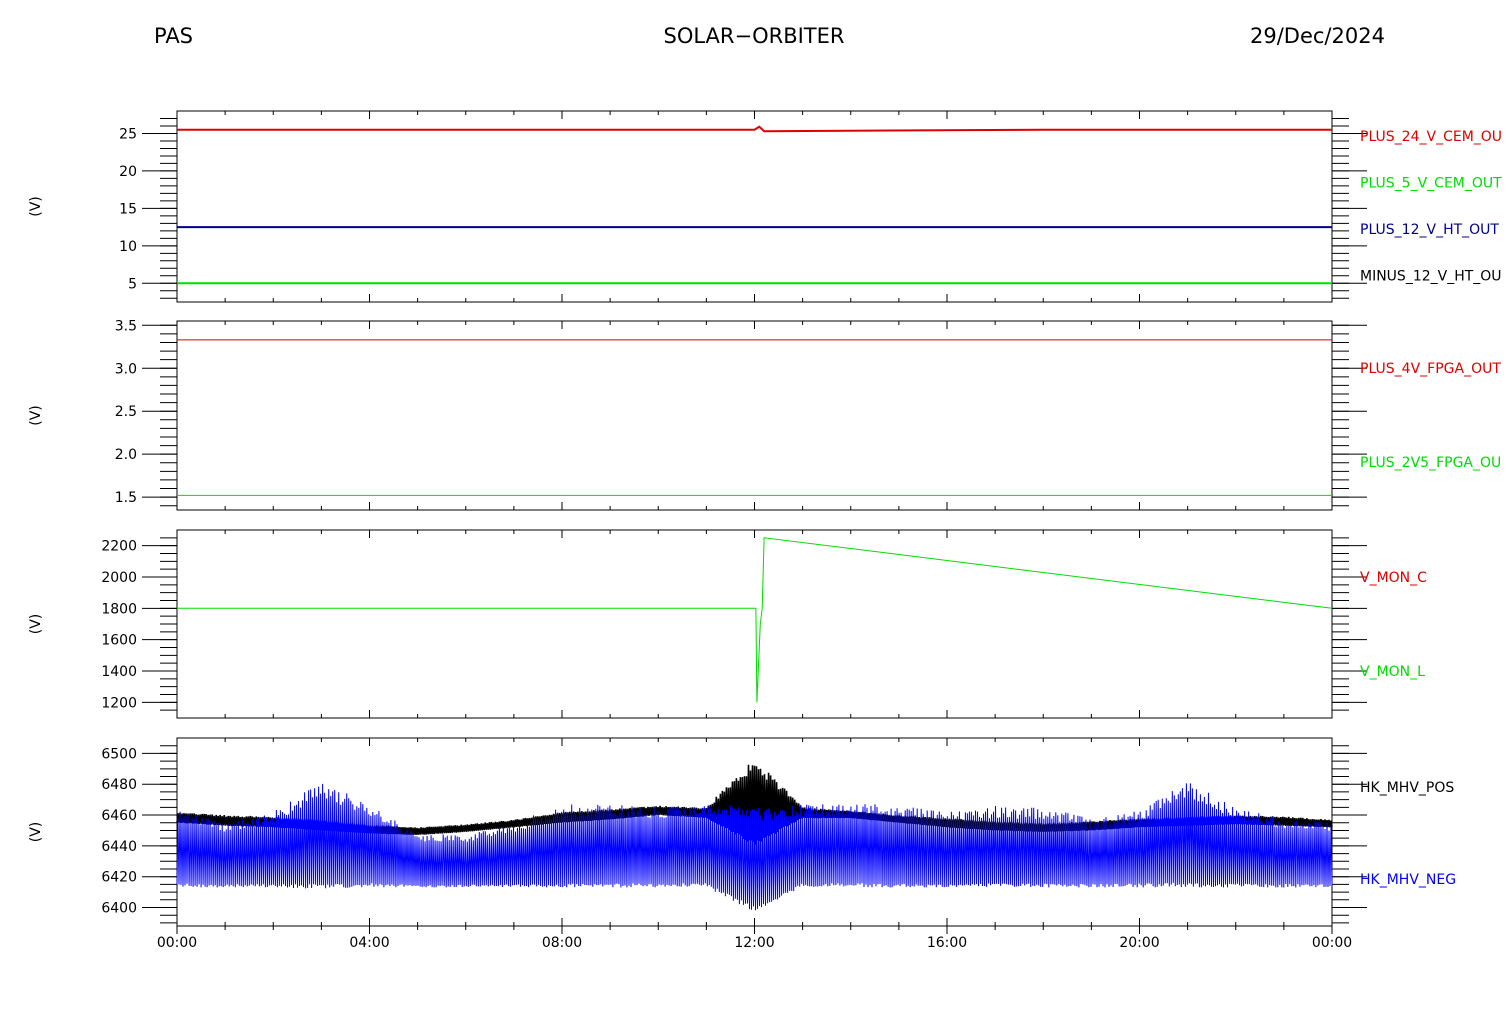 Image resolution: width=1512 pixels, height=1020 pixels. What do you see at coordinates (128, 209) in the screenshot?
I see `y-tick-label: 15` at bounding box center [128, 209].